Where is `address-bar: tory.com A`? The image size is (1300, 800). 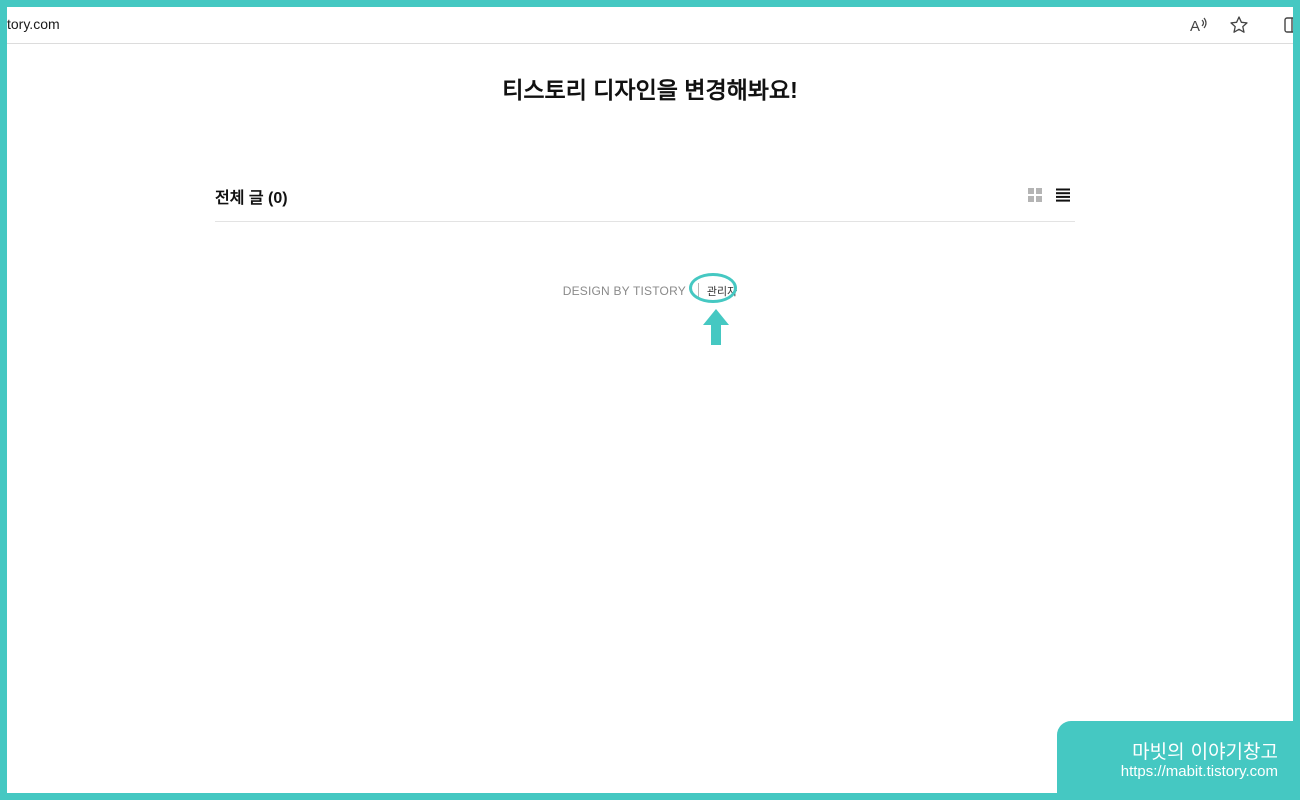 address-bar: tory.com A is located at coordinates (650, 25).